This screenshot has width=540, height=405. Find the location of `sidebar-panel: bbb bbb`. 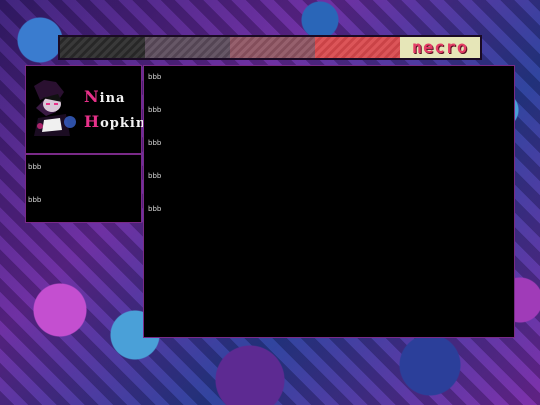

sidebar-panel: bbb bbb is located at coordinates (83, 188).